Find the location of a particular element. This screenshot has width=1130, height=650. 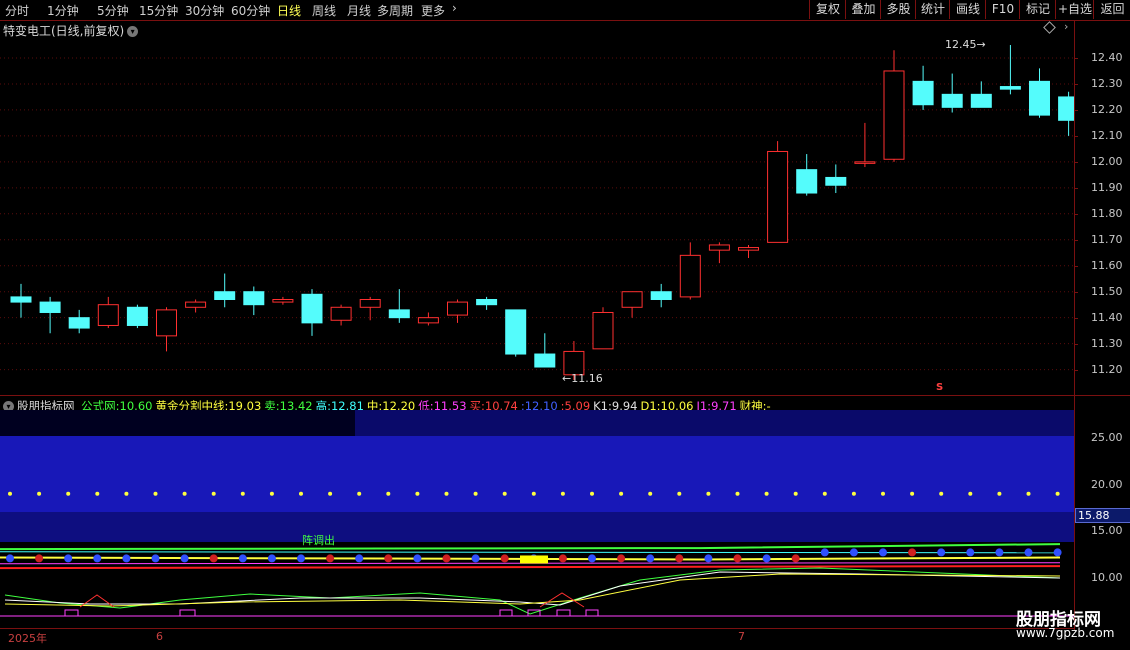

indicator-y-tick: 15.00 is located at coordinates (1107, 531).